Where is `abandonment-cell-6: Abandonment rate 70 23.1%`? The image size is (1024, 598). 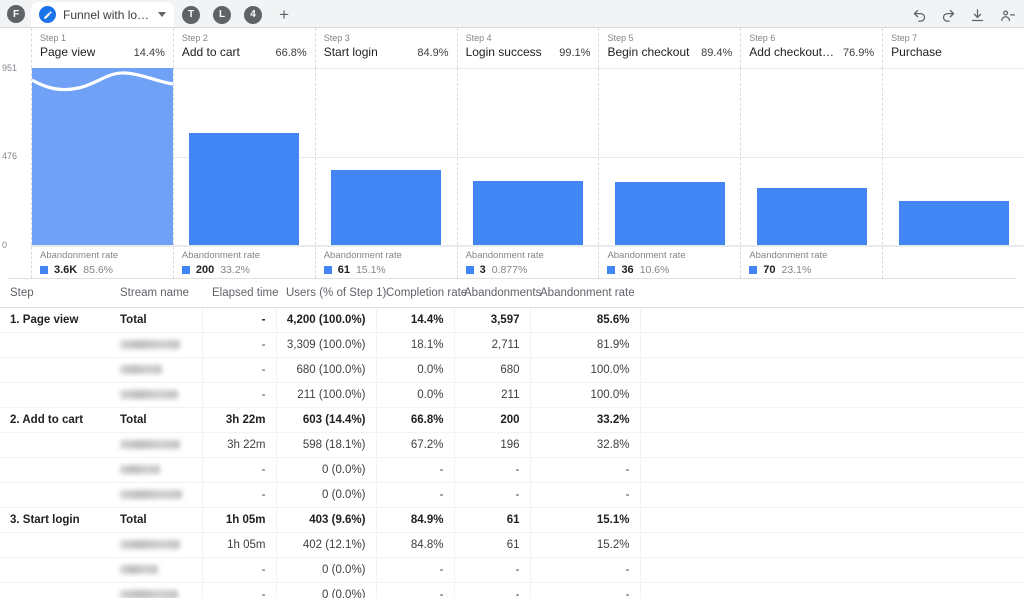 abandonment-cell-6: Abandonment rate 70 23.1% is located at coordinates (811, 262).